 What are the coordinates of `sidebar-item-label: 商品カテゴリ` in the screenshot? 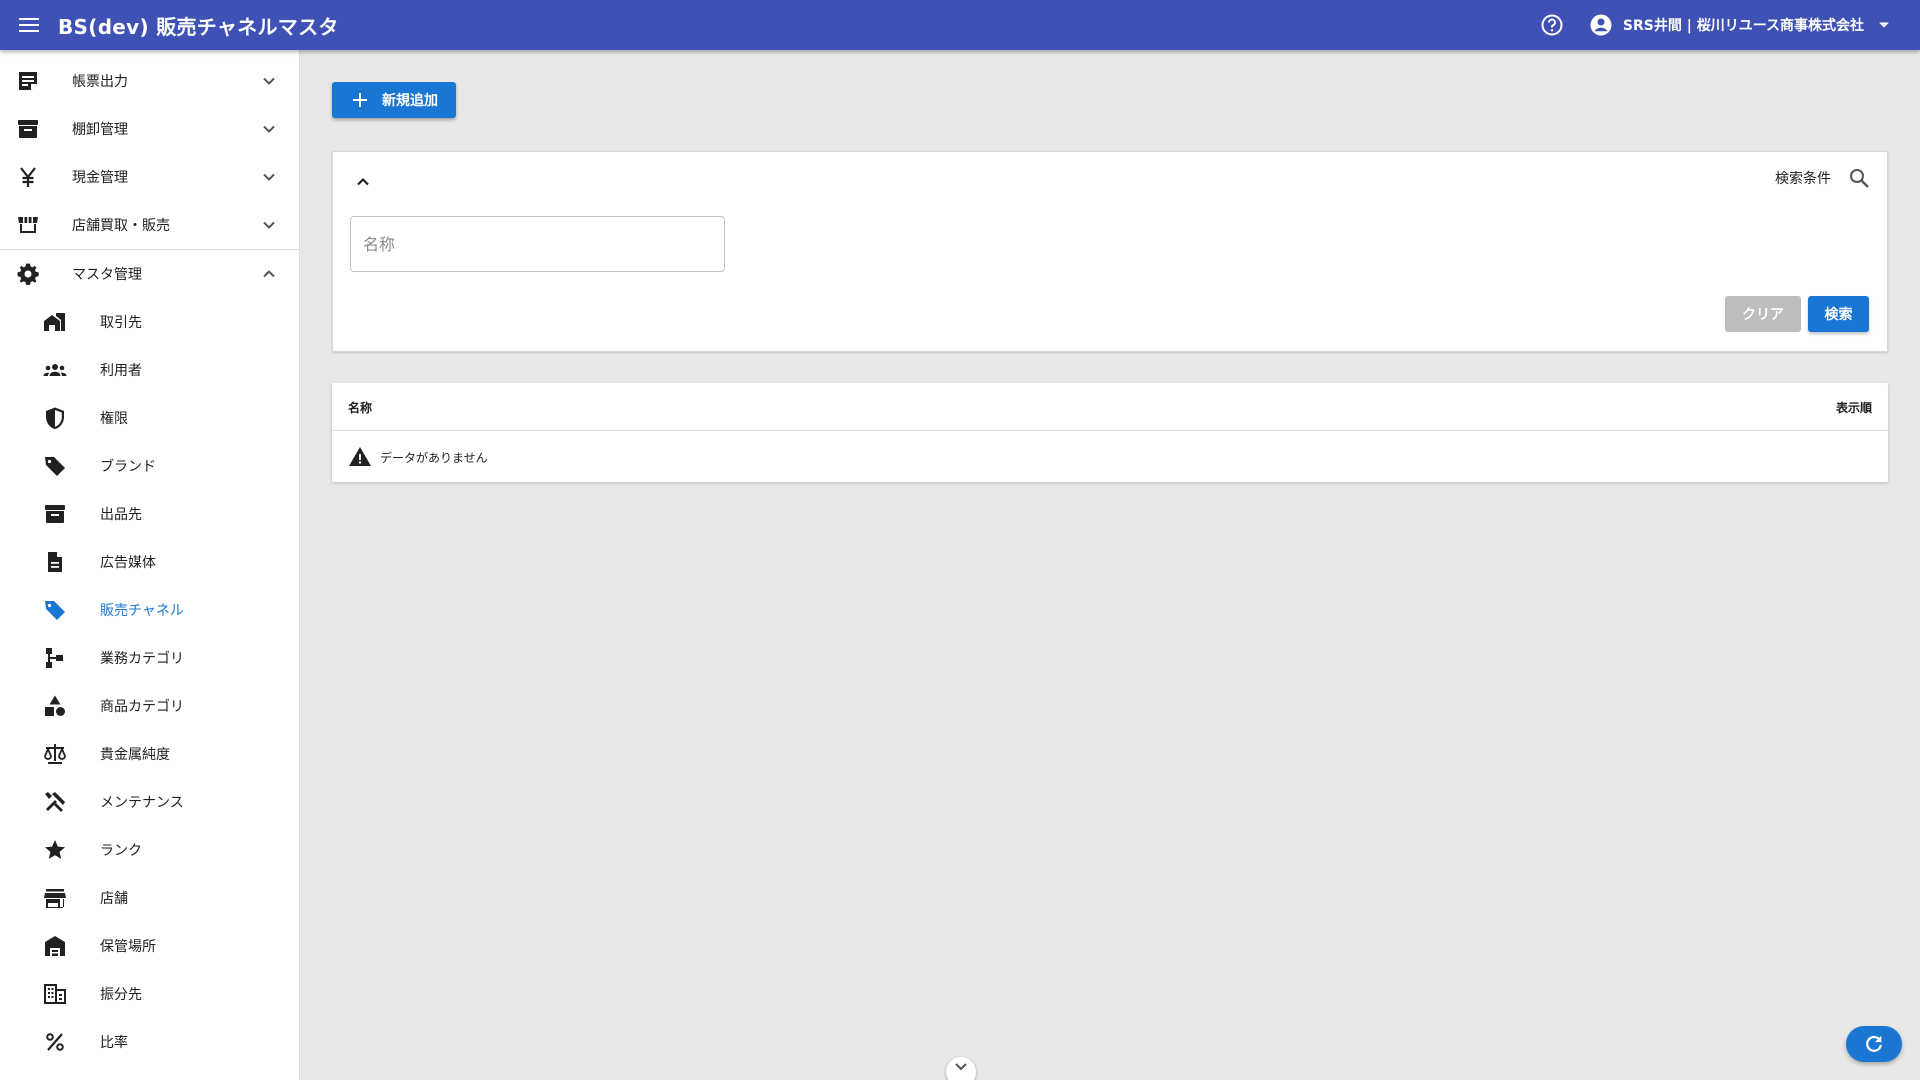 It's located at (142, 707).